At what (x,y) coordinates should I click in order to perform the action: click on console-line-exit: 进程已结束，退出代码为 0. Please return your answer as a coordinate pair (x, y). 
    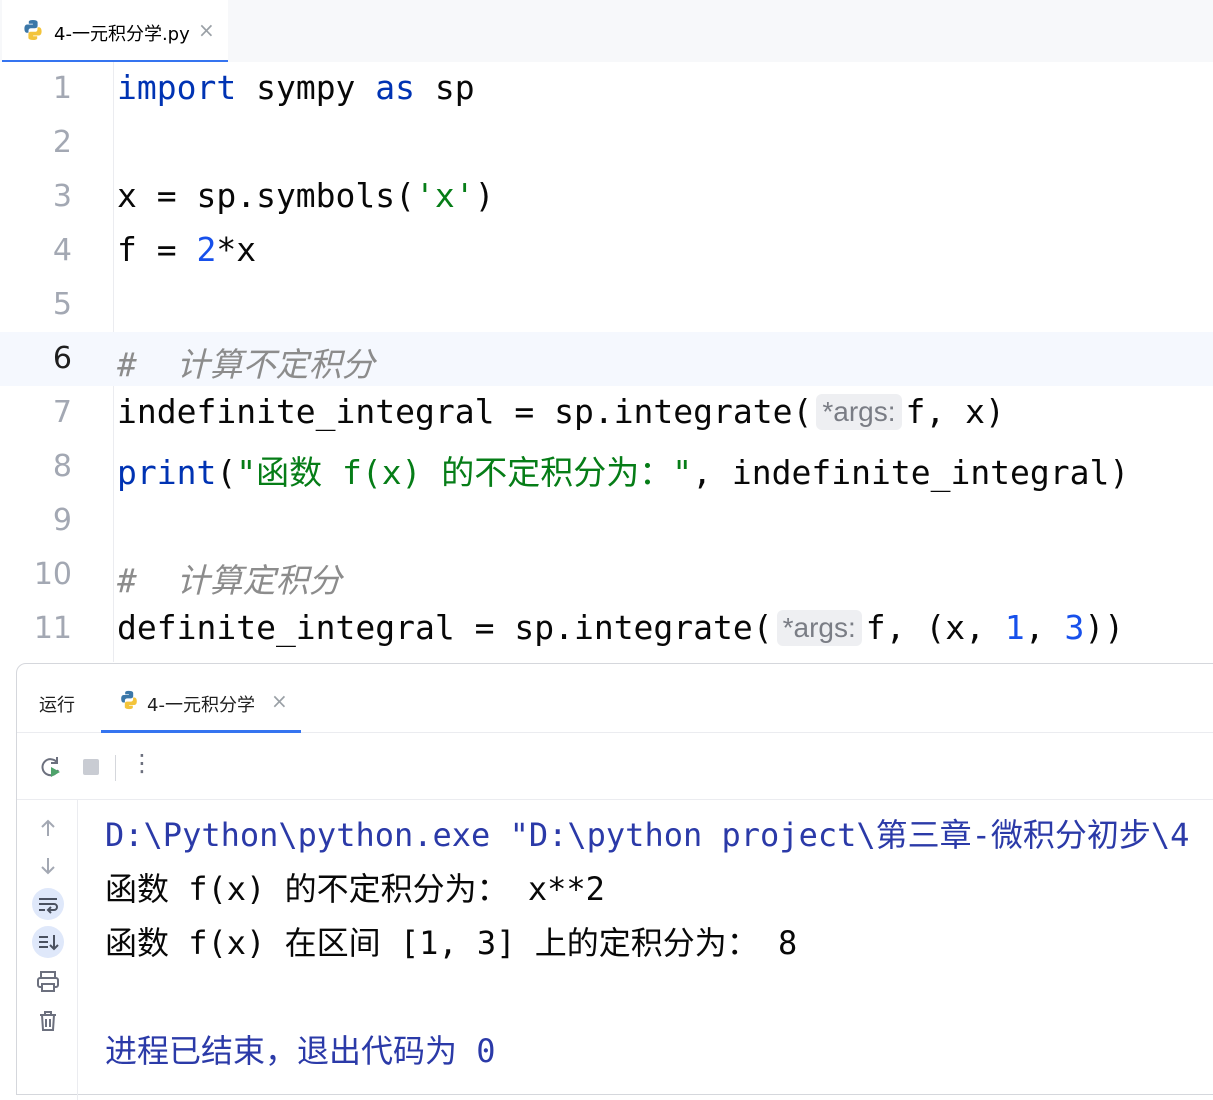
    Looking at the image, I should click on (300, 1051).